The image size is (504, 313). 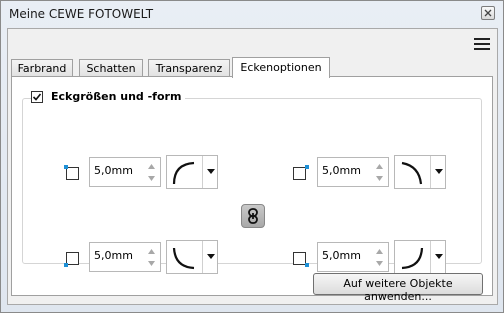 What do you see at coordinates (72, 173) in the screenshot?
I see `top-left-corner-icon` at bounding box center [72, 173].